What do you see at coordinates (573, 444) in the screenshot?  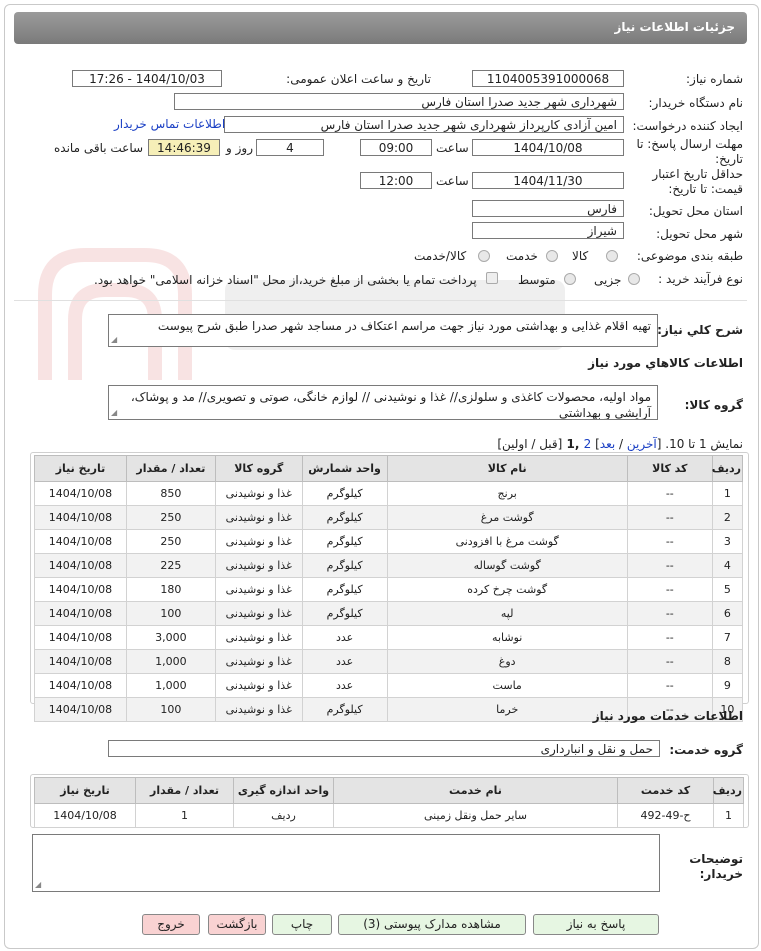 I see `pager-current-page: ,1` at bounding box center [573, 444].